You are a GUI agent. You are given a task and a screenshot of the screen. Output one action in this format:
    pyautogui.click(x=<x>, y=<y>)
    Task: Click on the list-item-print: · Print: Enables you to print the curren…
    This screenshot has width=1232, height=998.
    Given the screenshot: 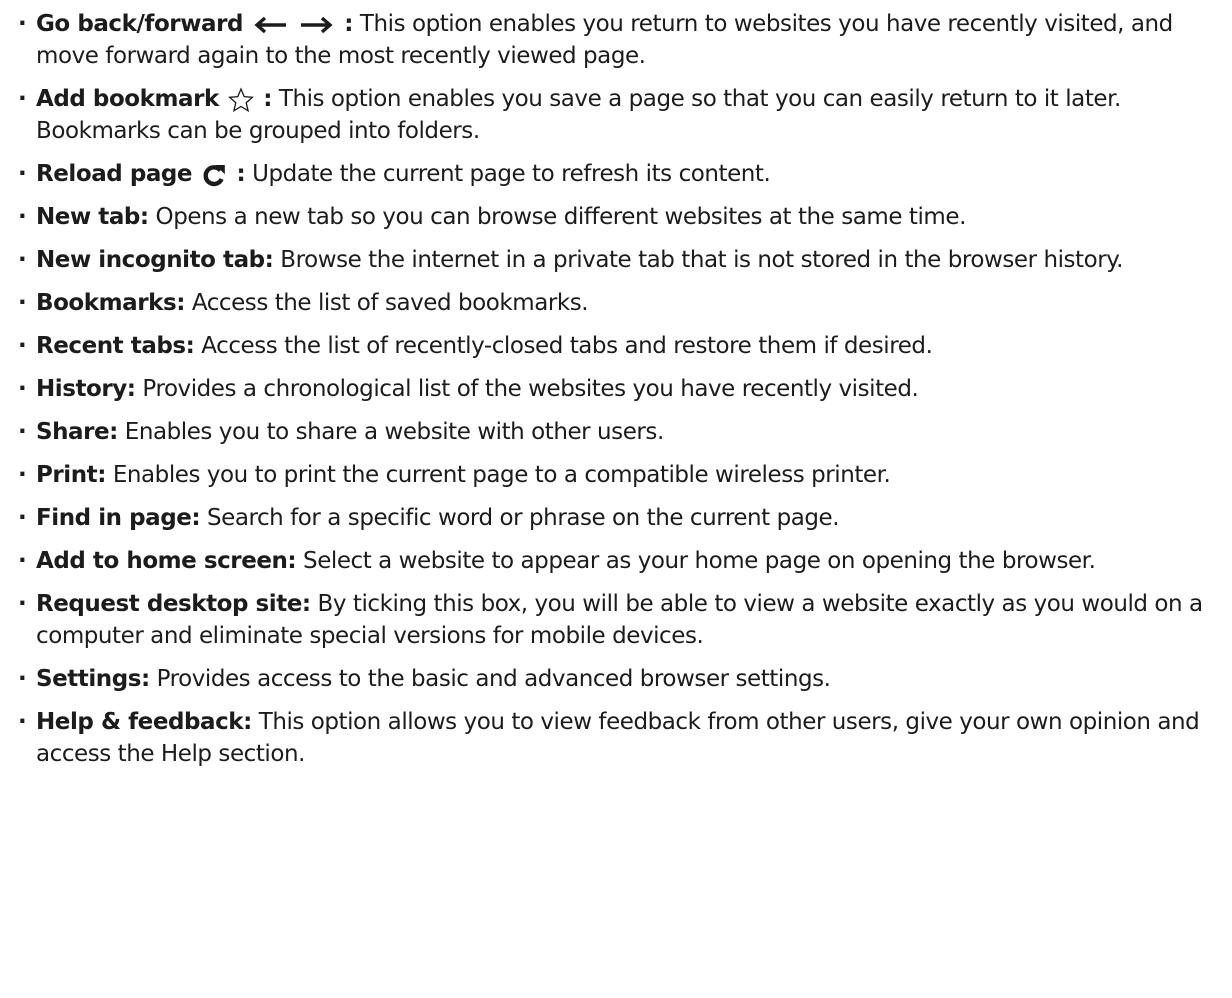 What is the action you would take?
    pyautogui.click(x=620, y=475)
    